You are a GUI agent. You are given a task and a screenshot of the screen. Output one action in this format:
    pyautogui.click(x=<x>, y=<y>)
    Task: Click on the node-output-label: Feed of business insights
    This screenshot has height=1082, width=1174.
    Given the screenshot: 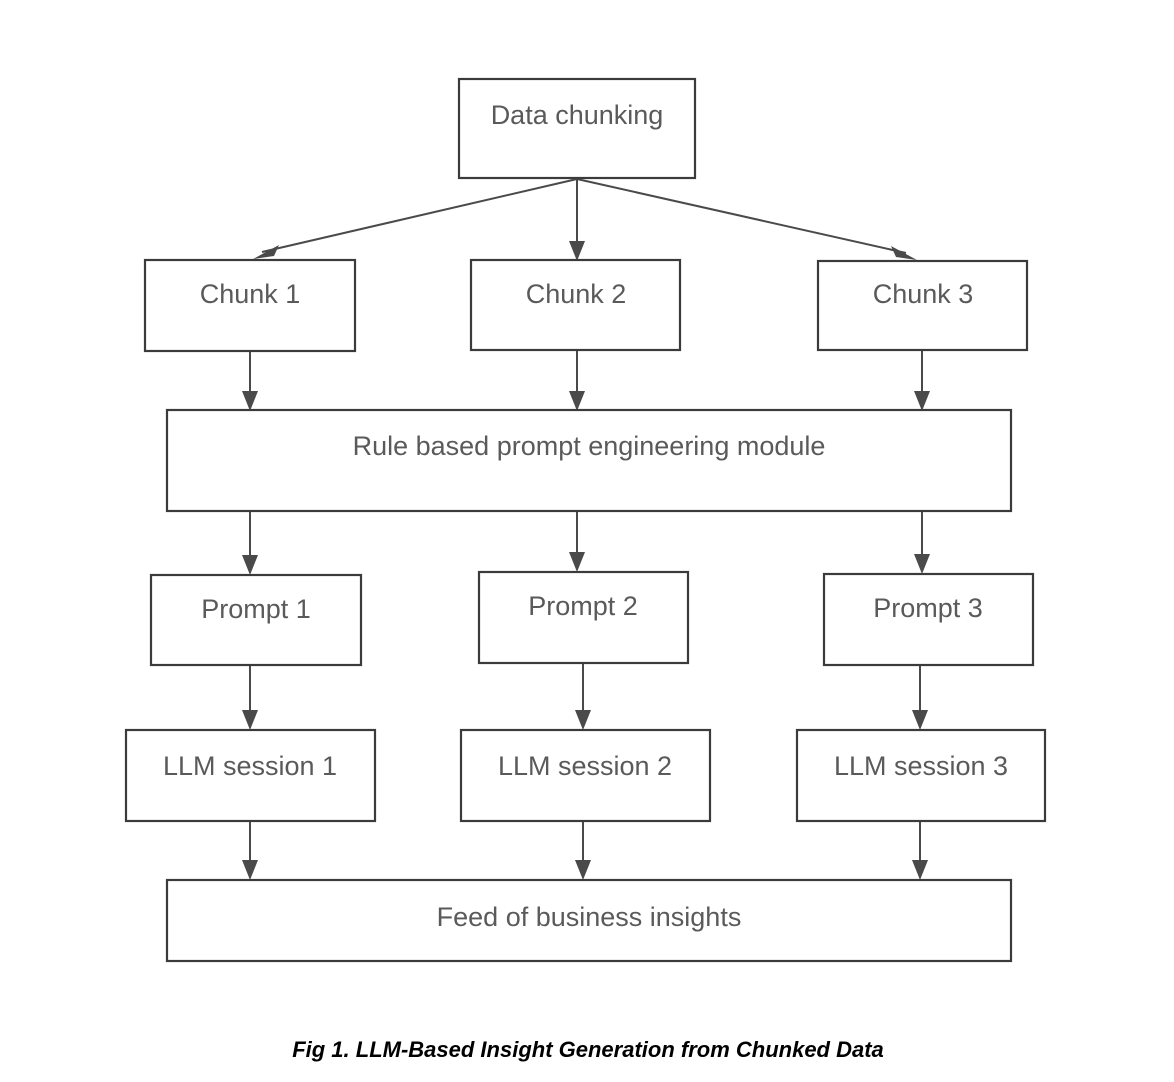 What is the action you would take?
    pyautogui.click(x=589, y=917)
    